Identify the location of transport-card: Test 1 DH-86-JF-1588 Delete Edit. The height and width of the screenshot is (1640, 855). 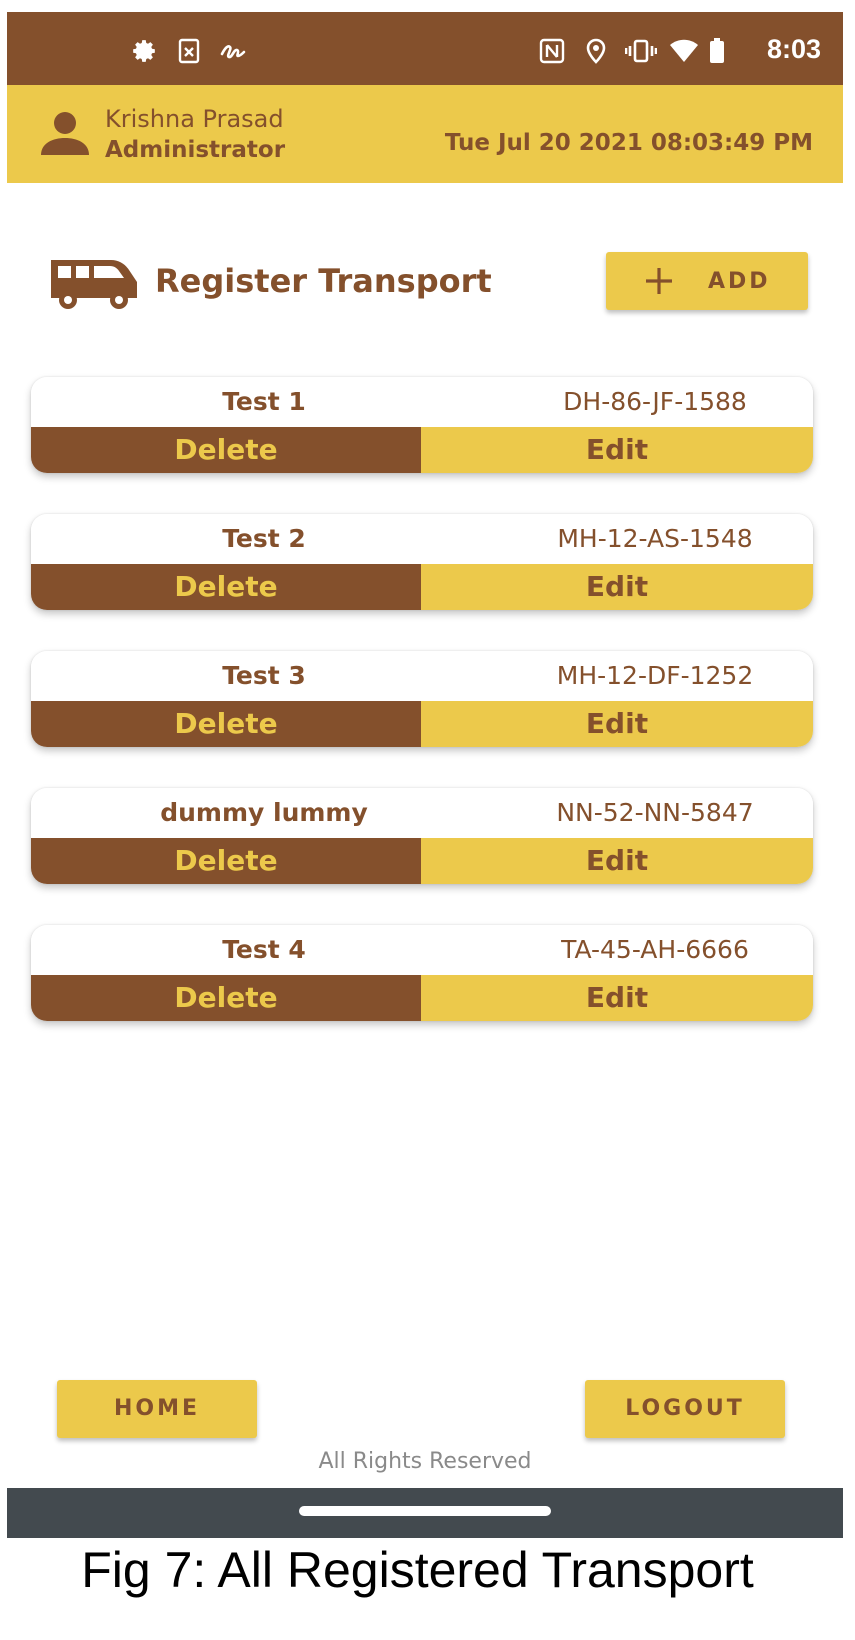
(422, 425).